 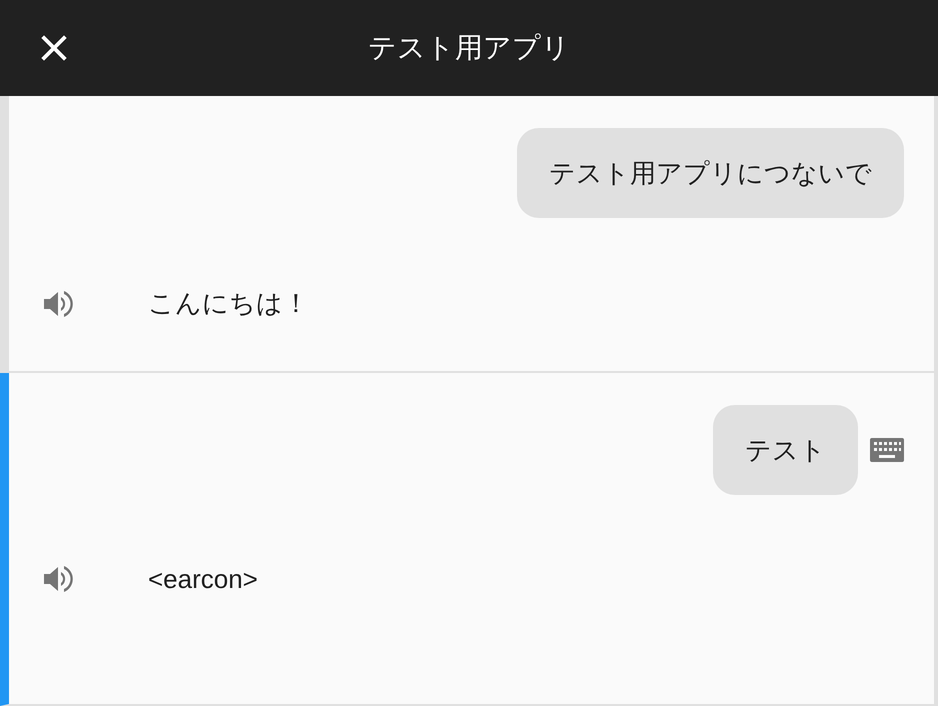 I want to click on close-icon, so click(x=54, y=48).